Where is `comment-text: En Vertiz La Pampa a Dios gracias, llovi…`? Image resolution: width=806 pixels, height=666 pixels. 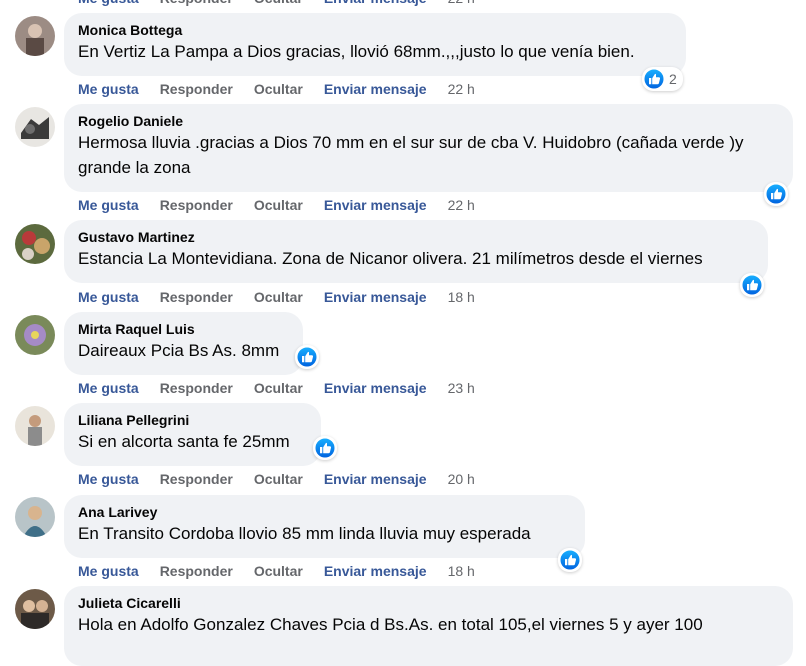
comment-text: En Vertiz La Pampa a Dios gracias, llovi… is located at coordinates (356, 51).